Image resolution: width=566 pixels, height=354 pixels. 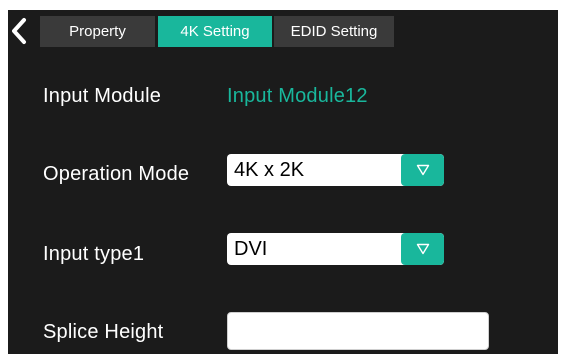 What do you see at coordinates (94, 254) in the screenshot?
I see `input-type-label: Input type1` at bounding box center [94, 254].